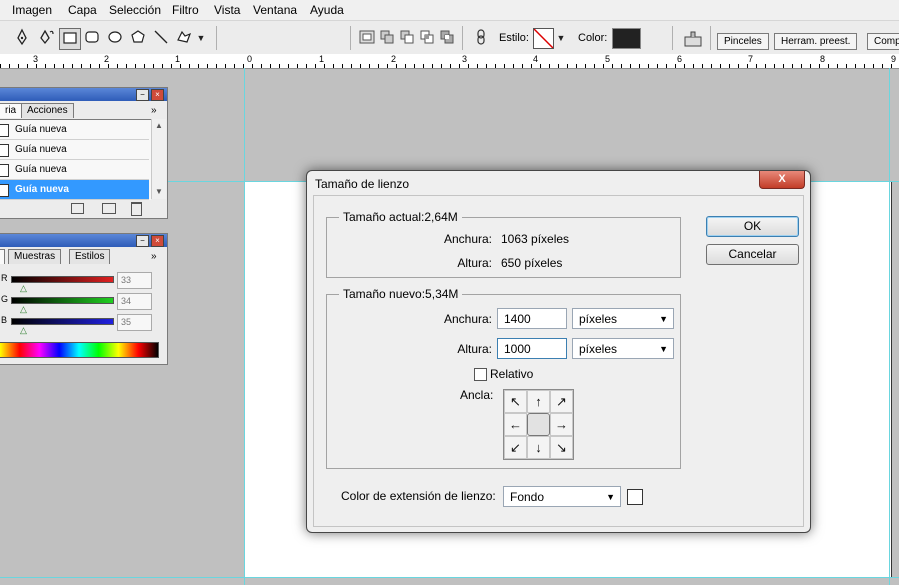 Image resolution: width=899 pixels, height=585 pixels. I want to click on current-width-value: 1063 píxeles, so click(535, 239).